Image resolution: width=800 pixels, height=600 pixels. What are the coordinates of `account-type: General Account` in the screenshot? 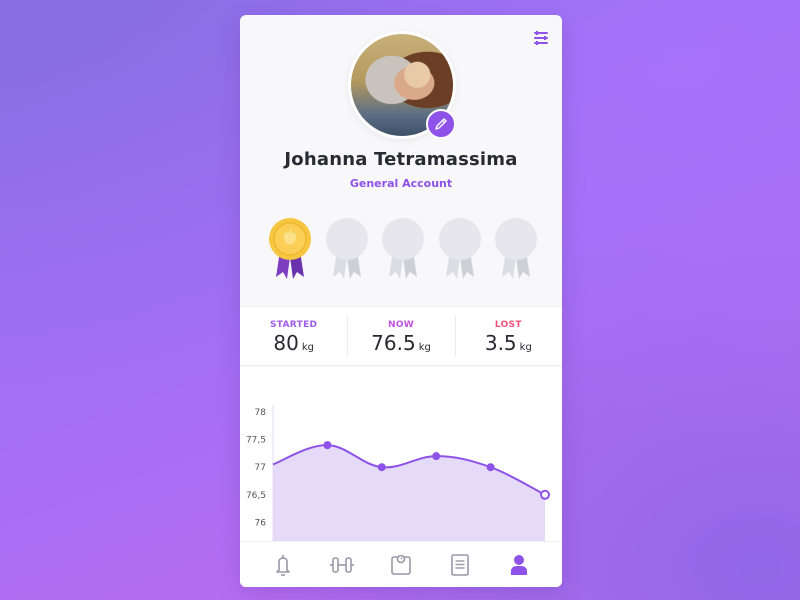 It's located at (401, 183).